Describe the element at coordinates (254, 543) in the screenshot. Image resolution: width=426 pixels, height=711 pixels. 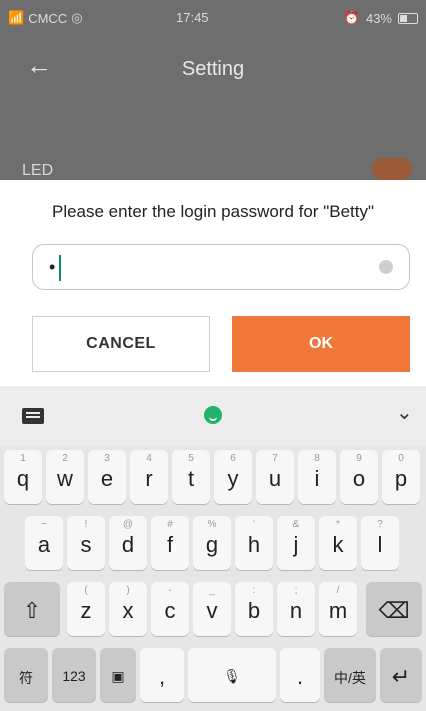
I see `key-h: ' h` at that location.